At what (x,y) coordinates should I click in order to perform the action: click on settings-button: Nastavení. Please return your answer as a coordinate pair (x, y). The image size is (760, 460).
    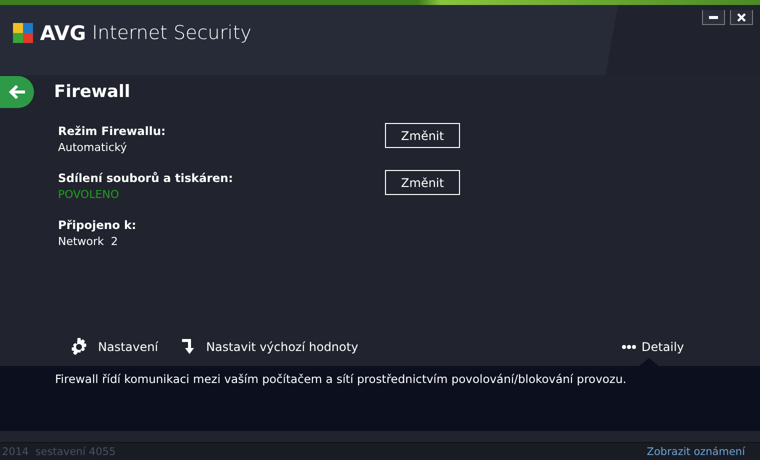
    Looking at the image, I should click on (114, 347).